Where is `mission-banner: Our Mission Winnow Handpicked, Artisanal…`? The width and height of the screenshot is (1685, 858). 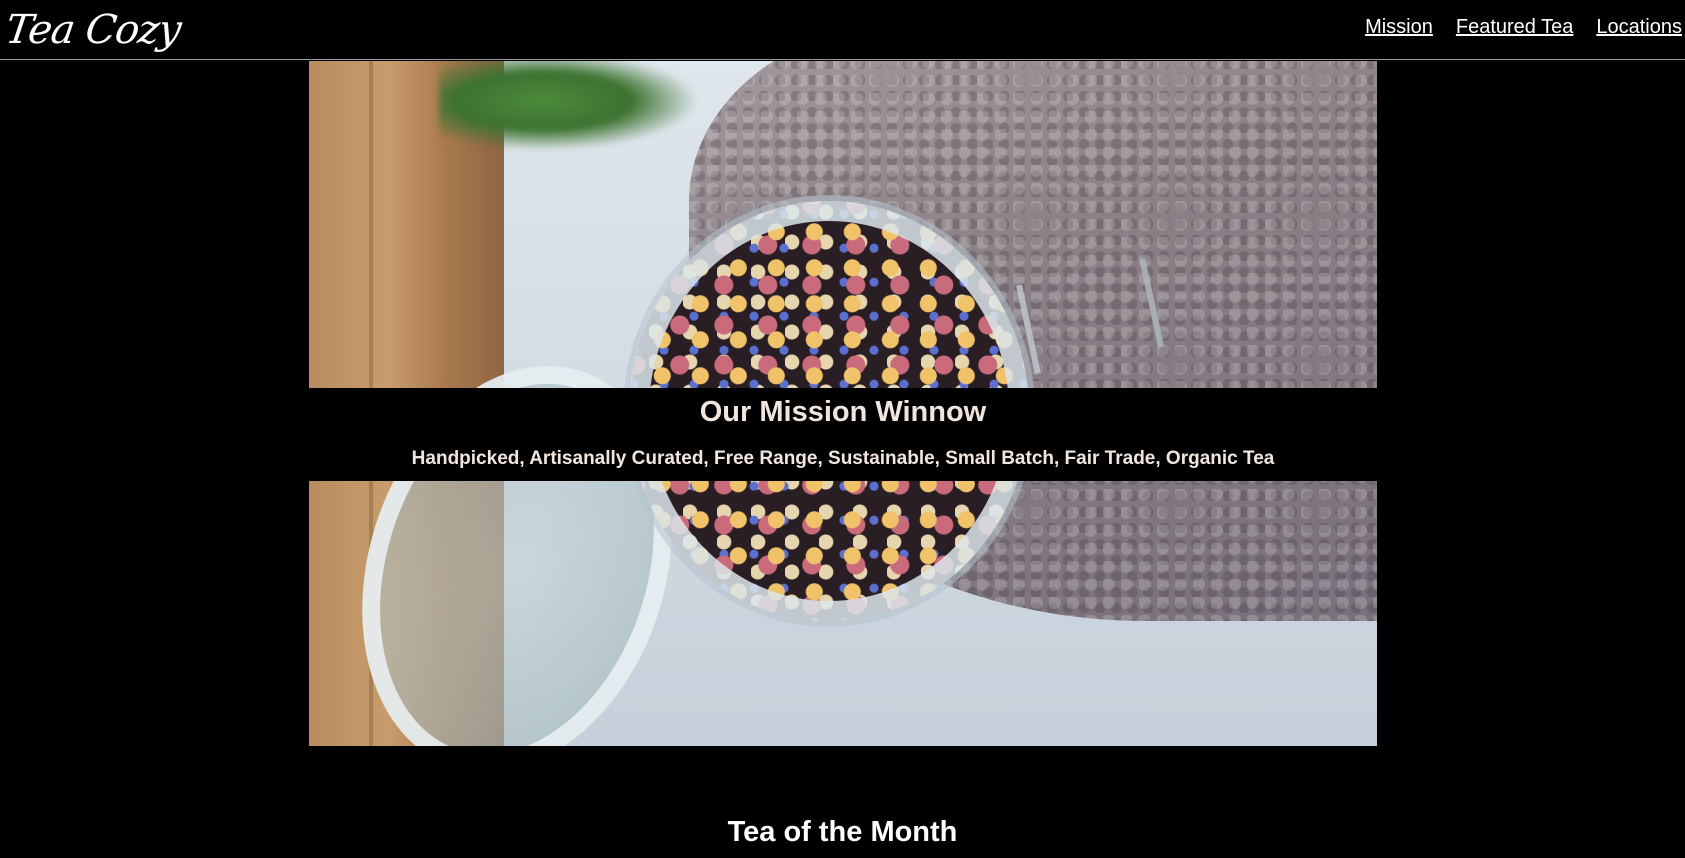 mission-banner: Our Mission Winnow Handpicked, Artisanal… is located at coordinates (843, 434).